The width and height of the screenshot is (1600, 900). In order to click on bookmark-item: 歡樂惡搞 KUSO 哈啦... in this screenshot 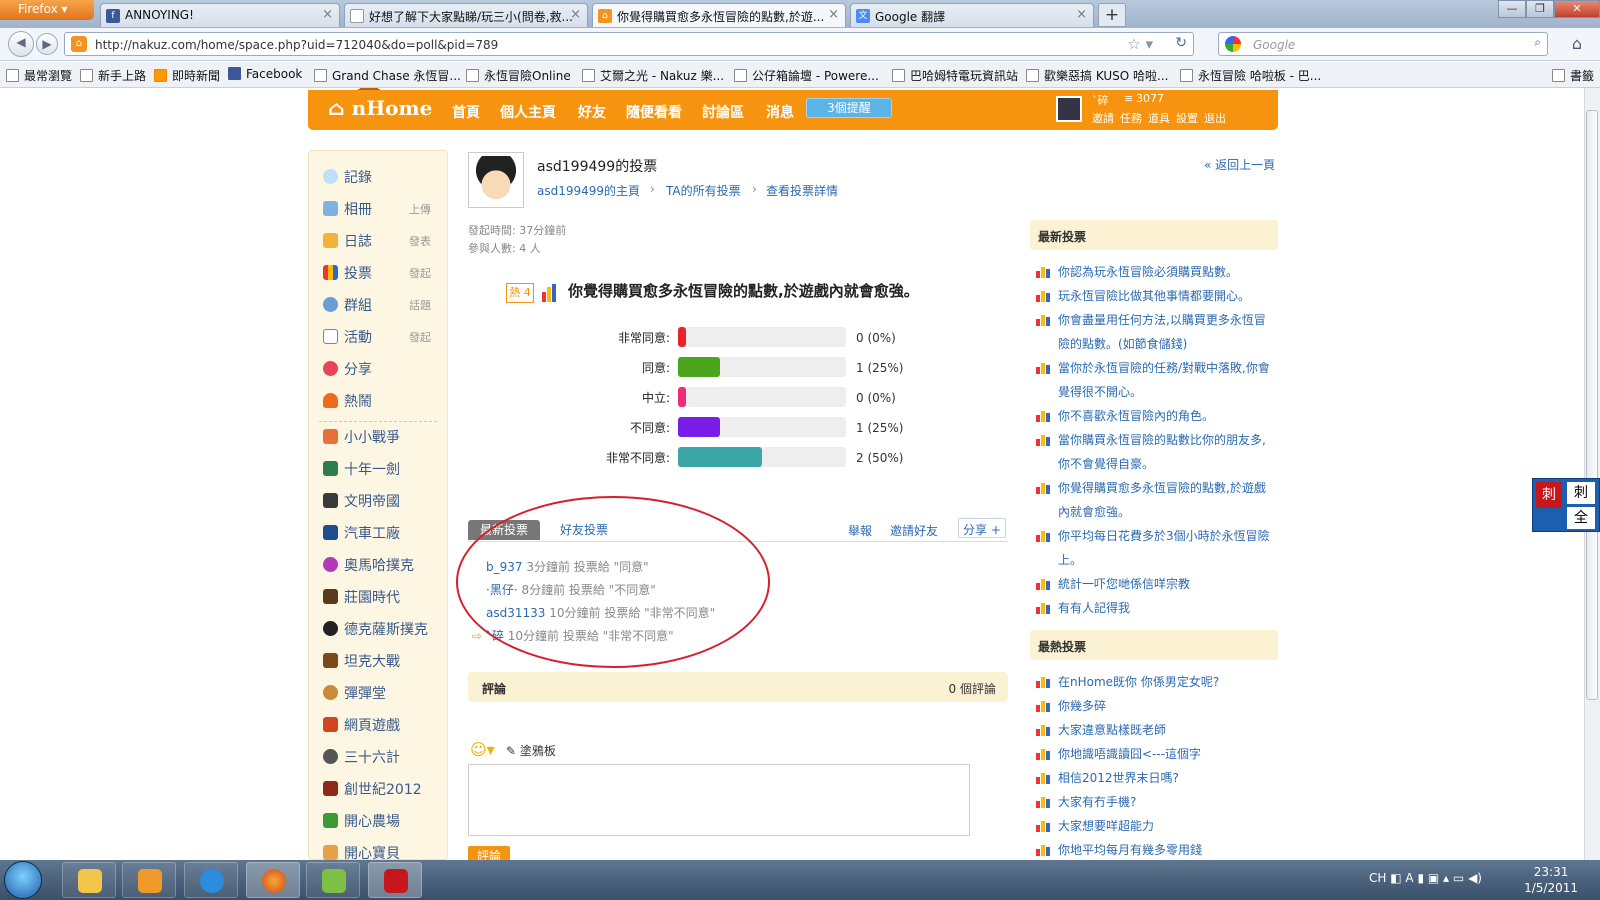, I will do `click(1097, 75)`.